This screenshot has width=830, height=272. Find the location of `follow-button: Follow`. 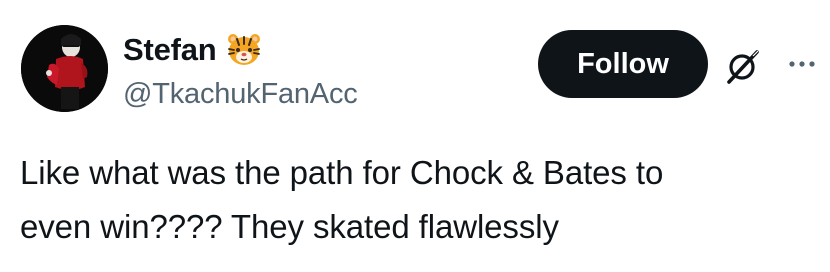

follow-button: Follow is located at coordinates (623, 64).